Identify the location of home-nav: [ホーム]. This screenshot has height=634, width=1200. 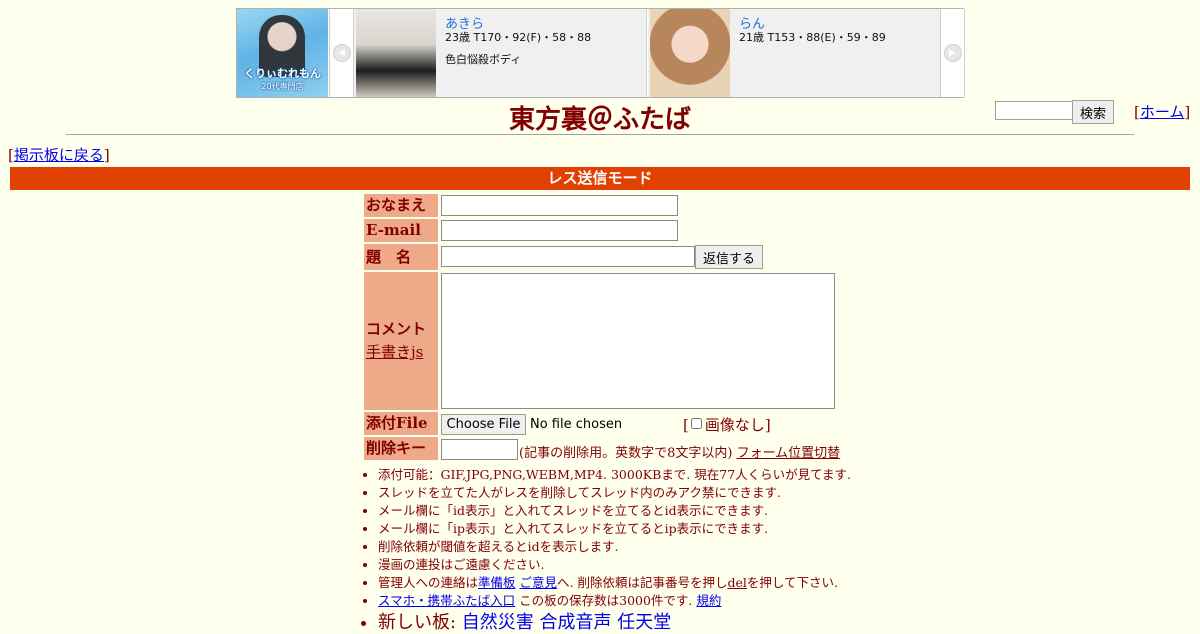
(1162, 112).